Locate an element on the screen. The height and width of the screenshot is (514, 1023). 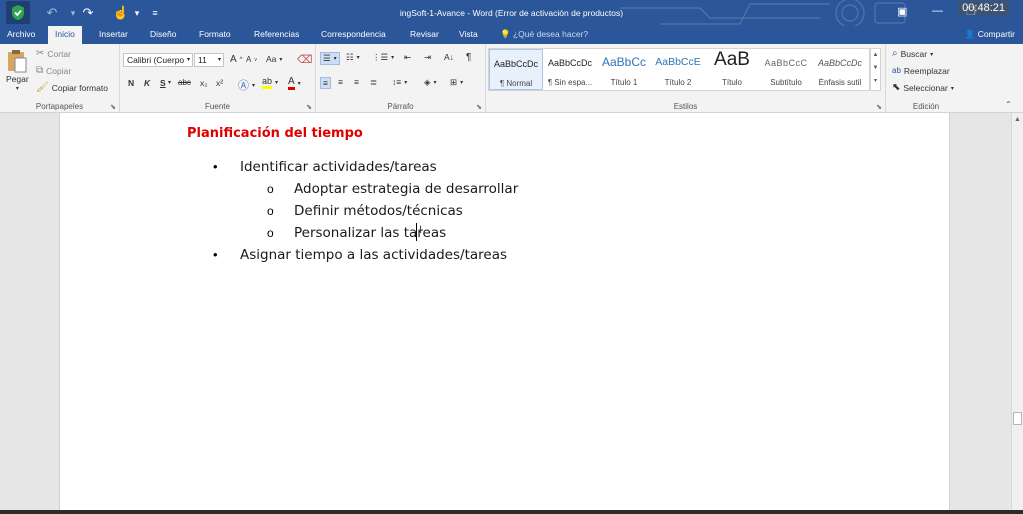
text-effects-icon: Ⓐ ▾ is located at coordinates (246, 85).